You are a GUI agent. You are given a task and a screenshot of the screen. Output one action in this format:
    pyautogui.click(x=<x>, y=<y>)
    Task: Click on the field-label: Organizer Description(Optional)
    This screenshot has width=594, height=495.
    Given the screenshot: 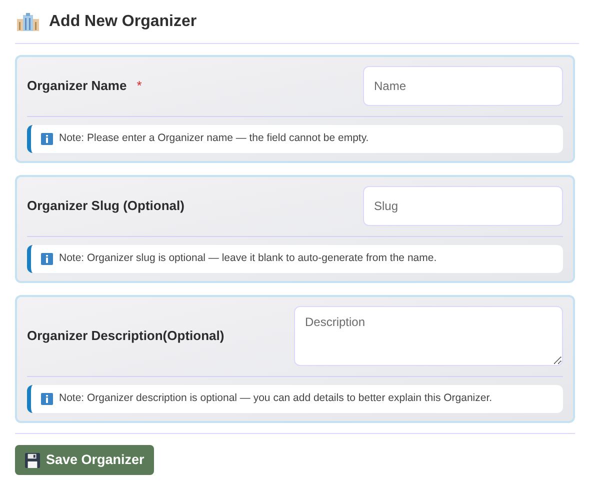 What is the action you would take?
    pyautogui.click(x=125, y=336)
    